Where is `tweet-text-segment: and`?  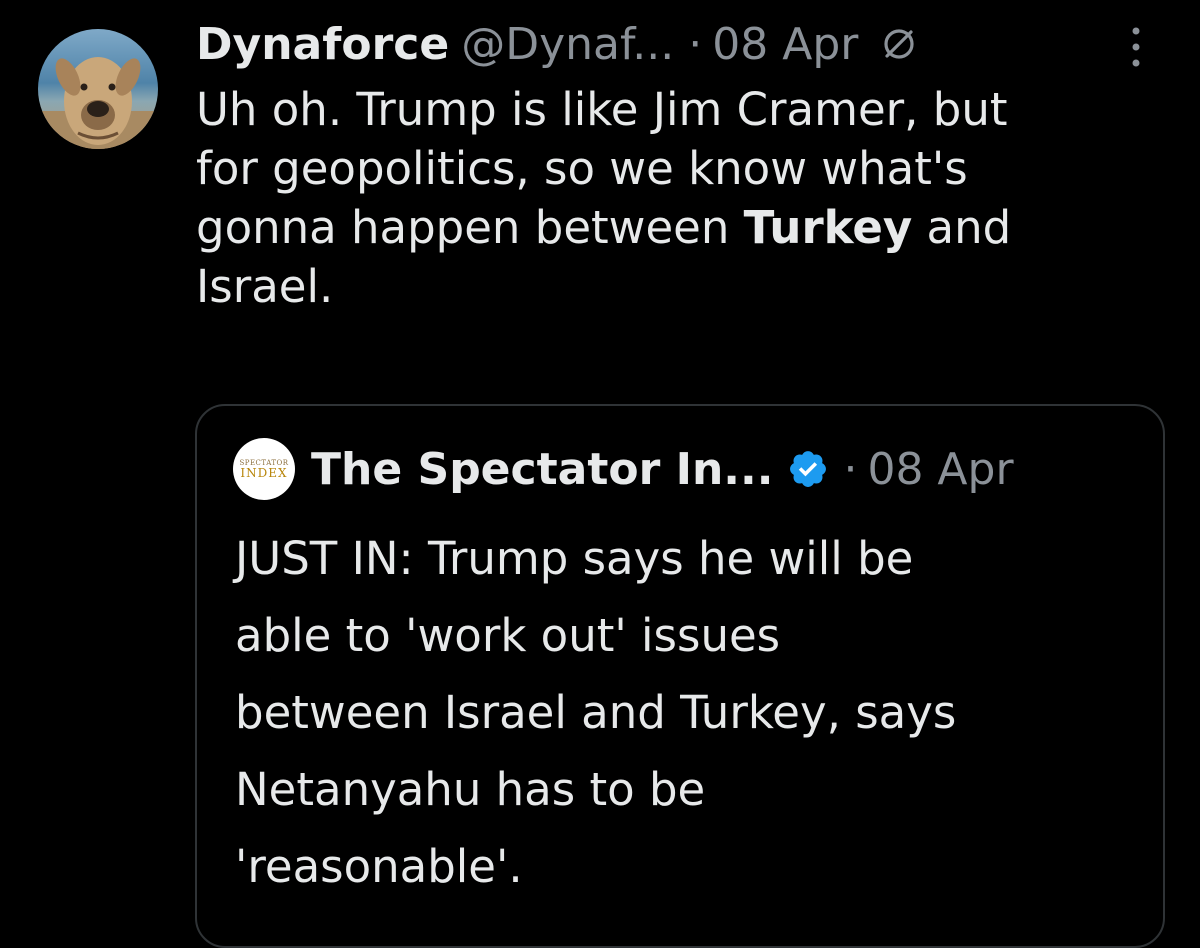 tweet-text-segment: and is located at coordinates (962, 227).